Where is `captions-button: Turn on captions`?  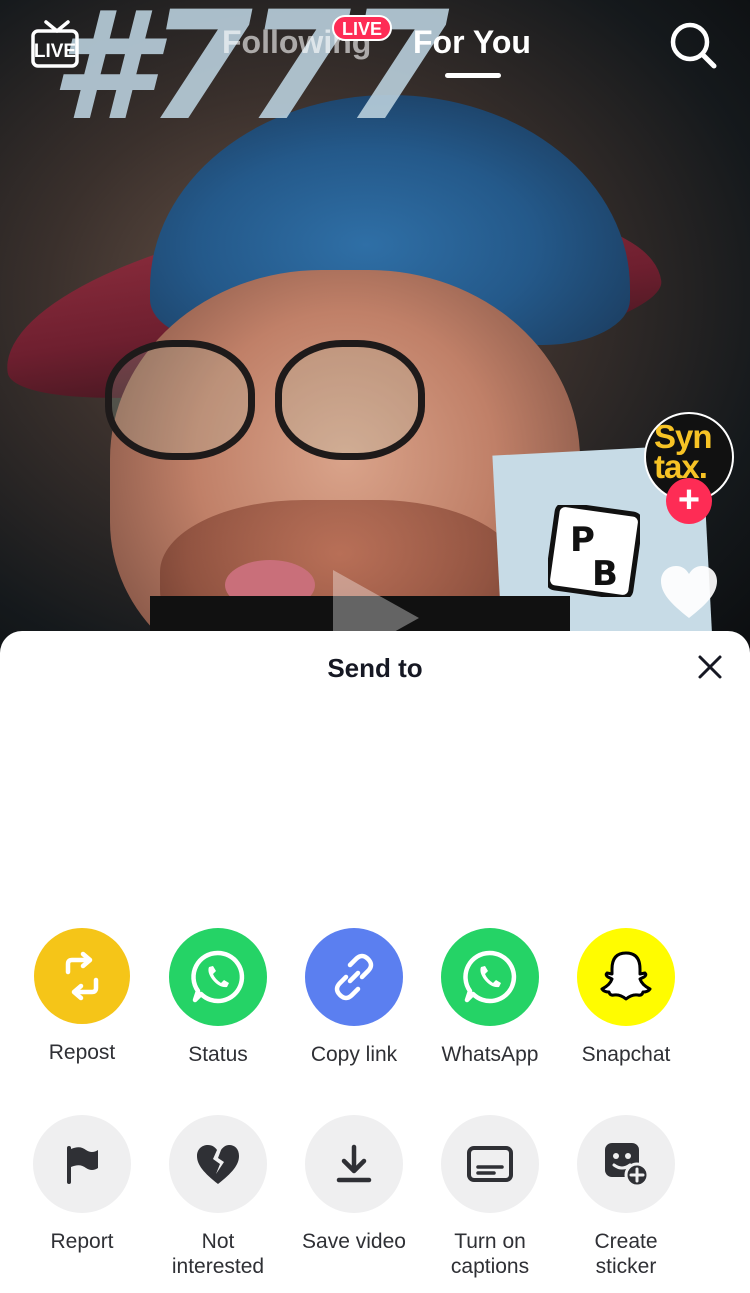 captions-button: Turn on captions is located at coordinates (490, 1197).